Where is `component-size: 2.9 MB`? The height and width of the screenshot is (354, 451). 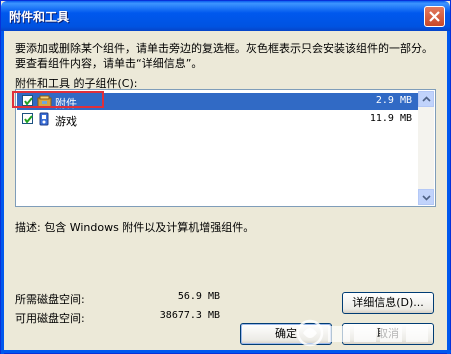 component-size: 2.9 MB is located at coordinates (393, 100).